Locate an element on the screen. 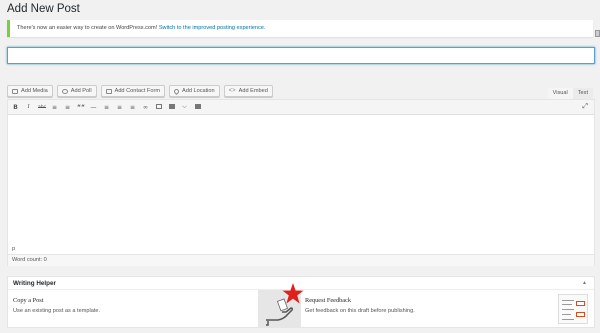  spellcheck-icon: ⌵ is located at coordinates (184, 107).